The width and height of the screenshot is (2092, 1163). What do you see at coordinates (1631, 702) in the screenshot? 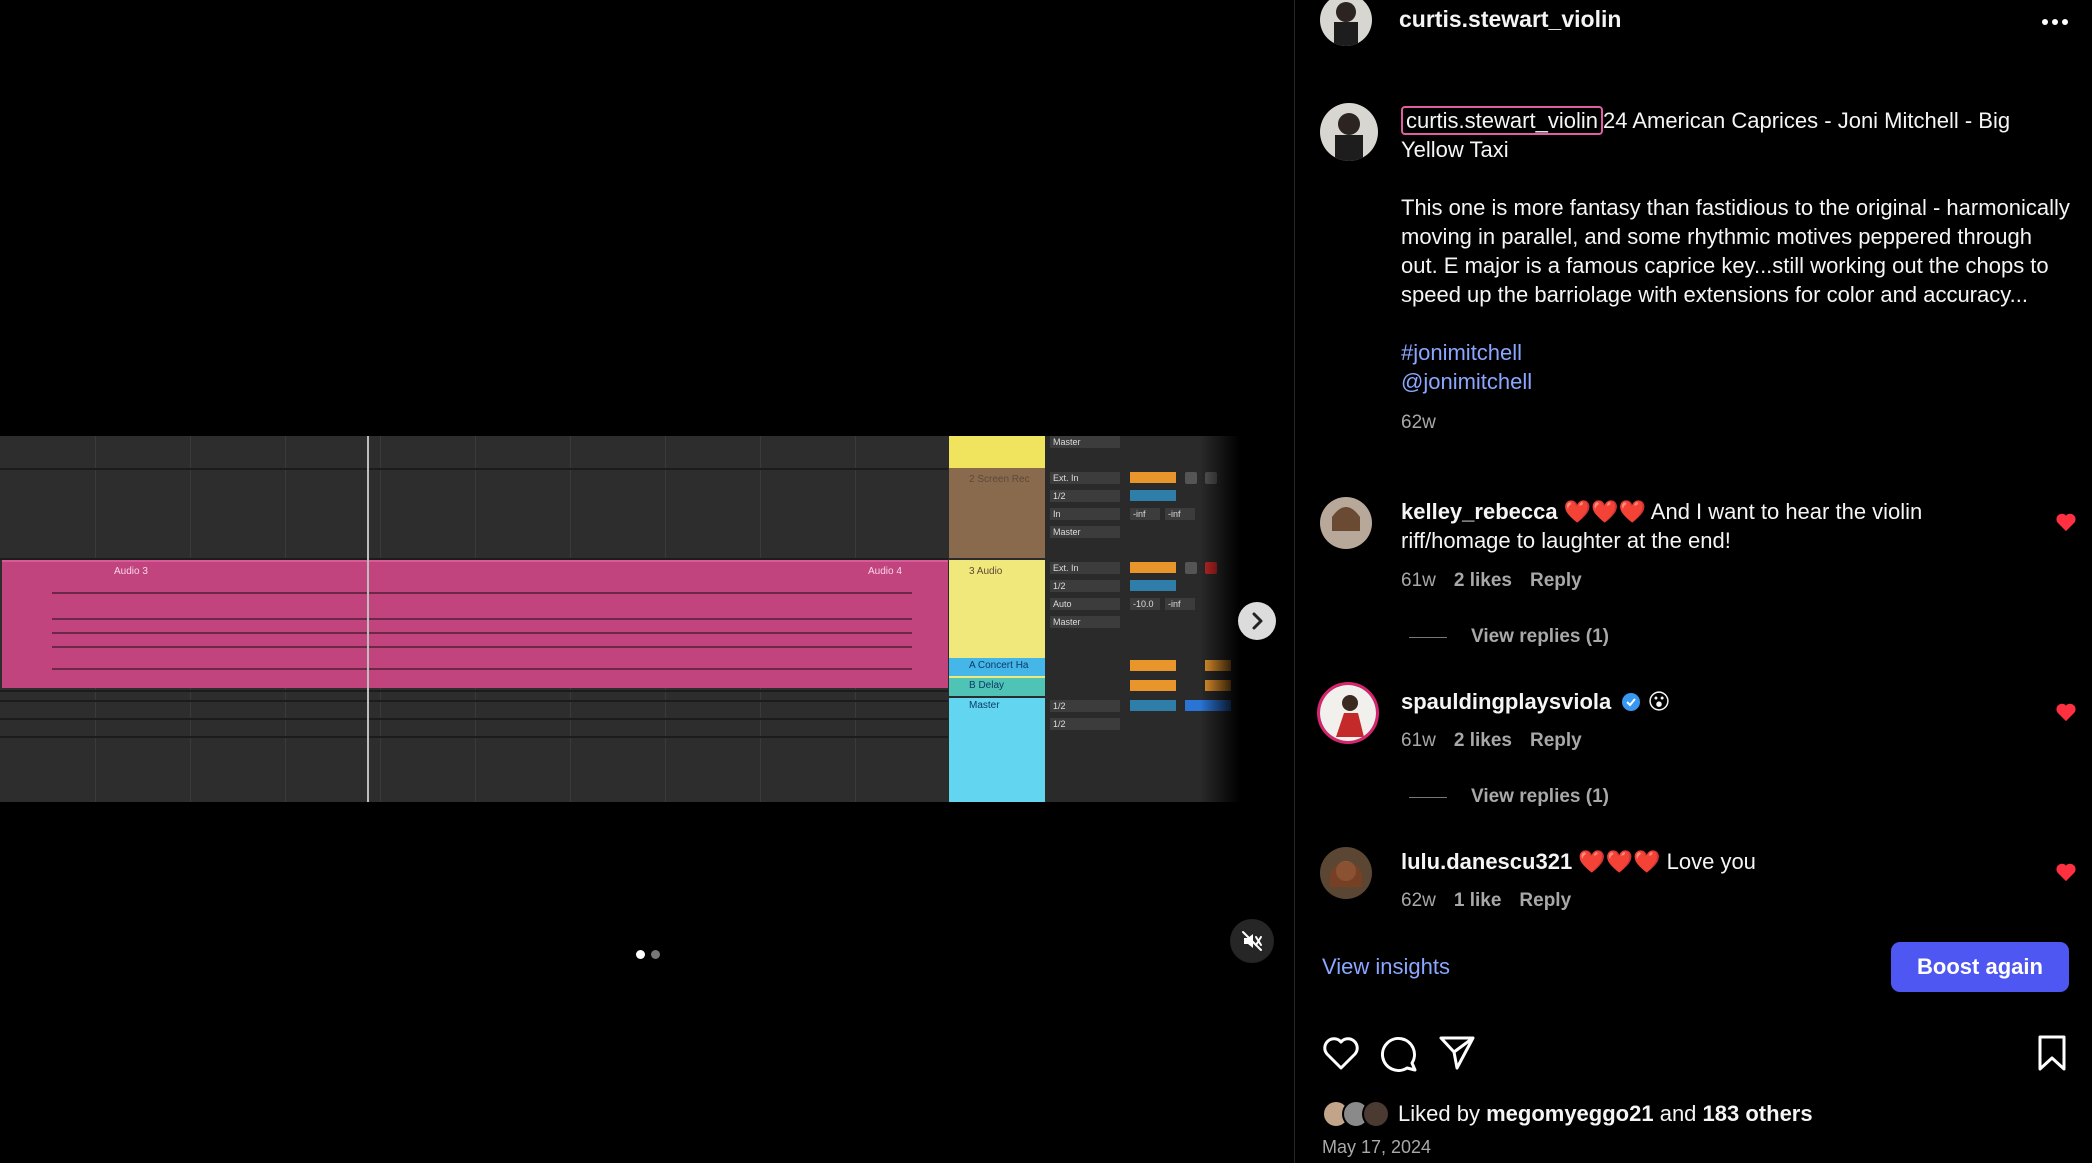
I see `verified-badge-icon` at bounding box center [1631, 702].